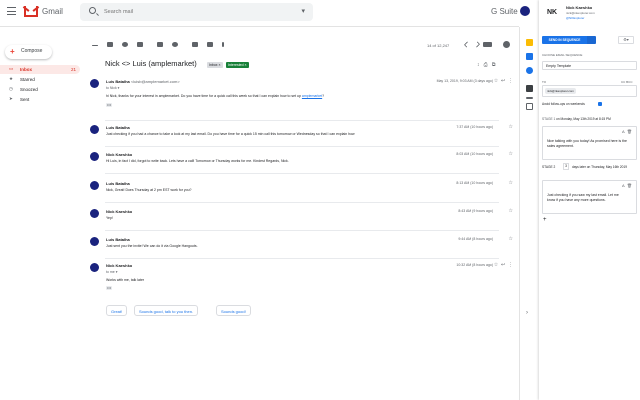 The image size is (640, 400). What do you see at coordinates (467, 44) in the screenshot?
I see `older-icon` at bounding box center [467, 44].